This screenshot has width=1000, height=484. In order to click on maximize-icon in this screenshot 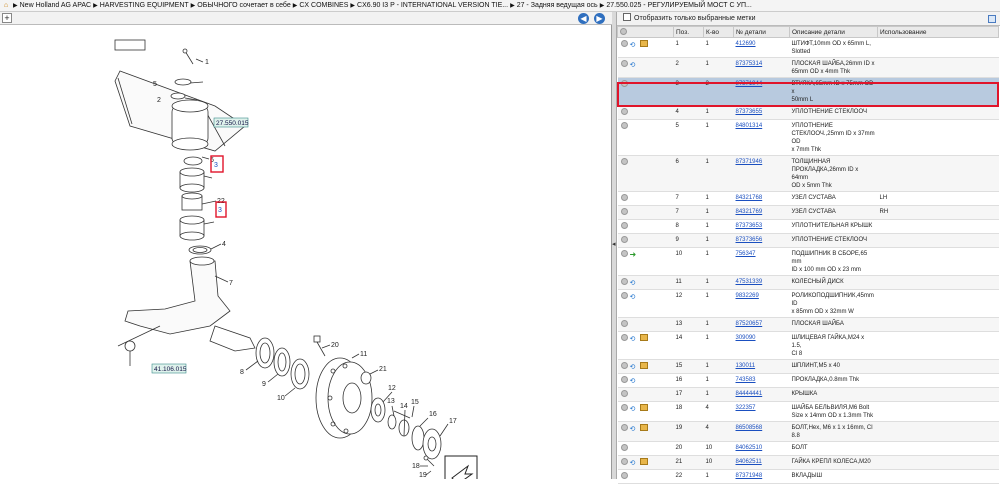, I will do `click(992, 19)`.